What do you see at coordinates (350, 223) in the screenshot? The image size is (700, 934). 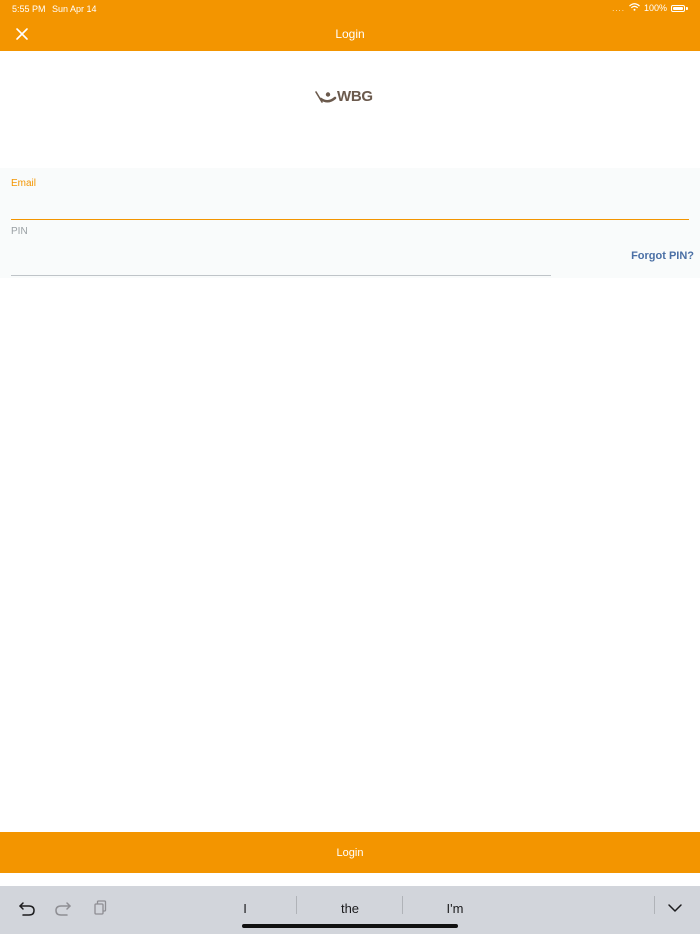 I see `login-form: Email PIN Forgot PIN?` at bounding box center [350, 223].